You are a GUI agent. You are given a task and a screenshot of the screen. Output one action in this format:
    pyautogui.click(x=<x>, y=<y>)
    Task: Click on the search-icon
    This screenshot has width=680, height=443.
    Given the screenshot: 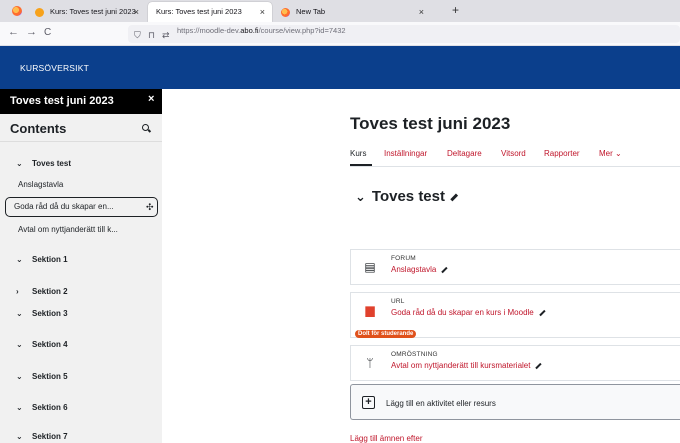 What is the action you would take?
    pyautogui.click(x=146, y=128)
    